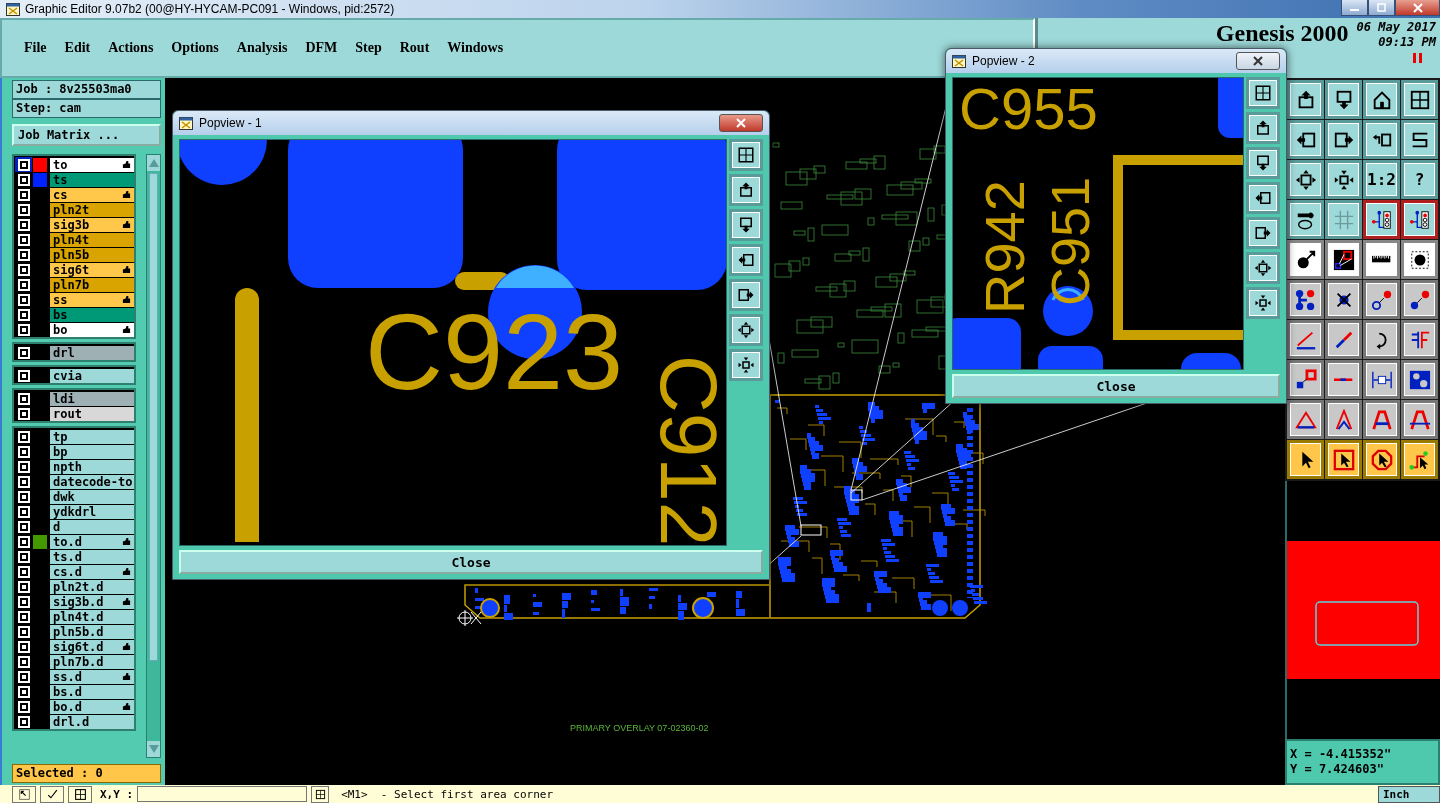  Describe the element at coordinates (92, 179) in the screenshot. I see `layer-name: ts` at that location.